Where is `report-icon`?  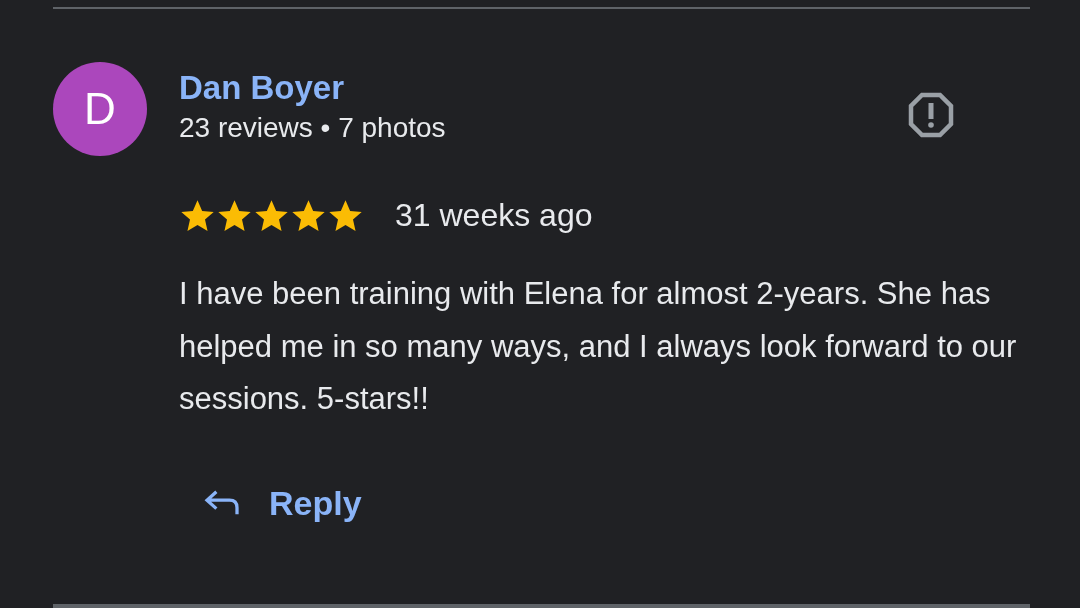 report-icon is located at coordinates (931, 115).